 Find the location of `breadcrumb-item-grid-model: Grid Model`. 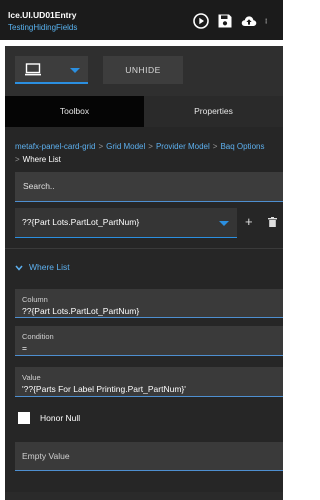

breadcrumb-item-grid-model: Grid Model is located at coordinates (125, 146).